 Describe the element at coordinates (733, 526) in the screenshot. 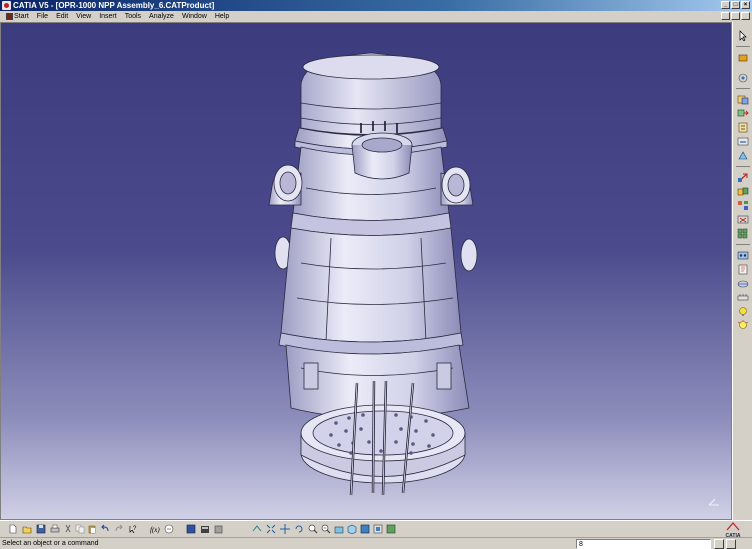

I see `catia-logo-mark` at that location.